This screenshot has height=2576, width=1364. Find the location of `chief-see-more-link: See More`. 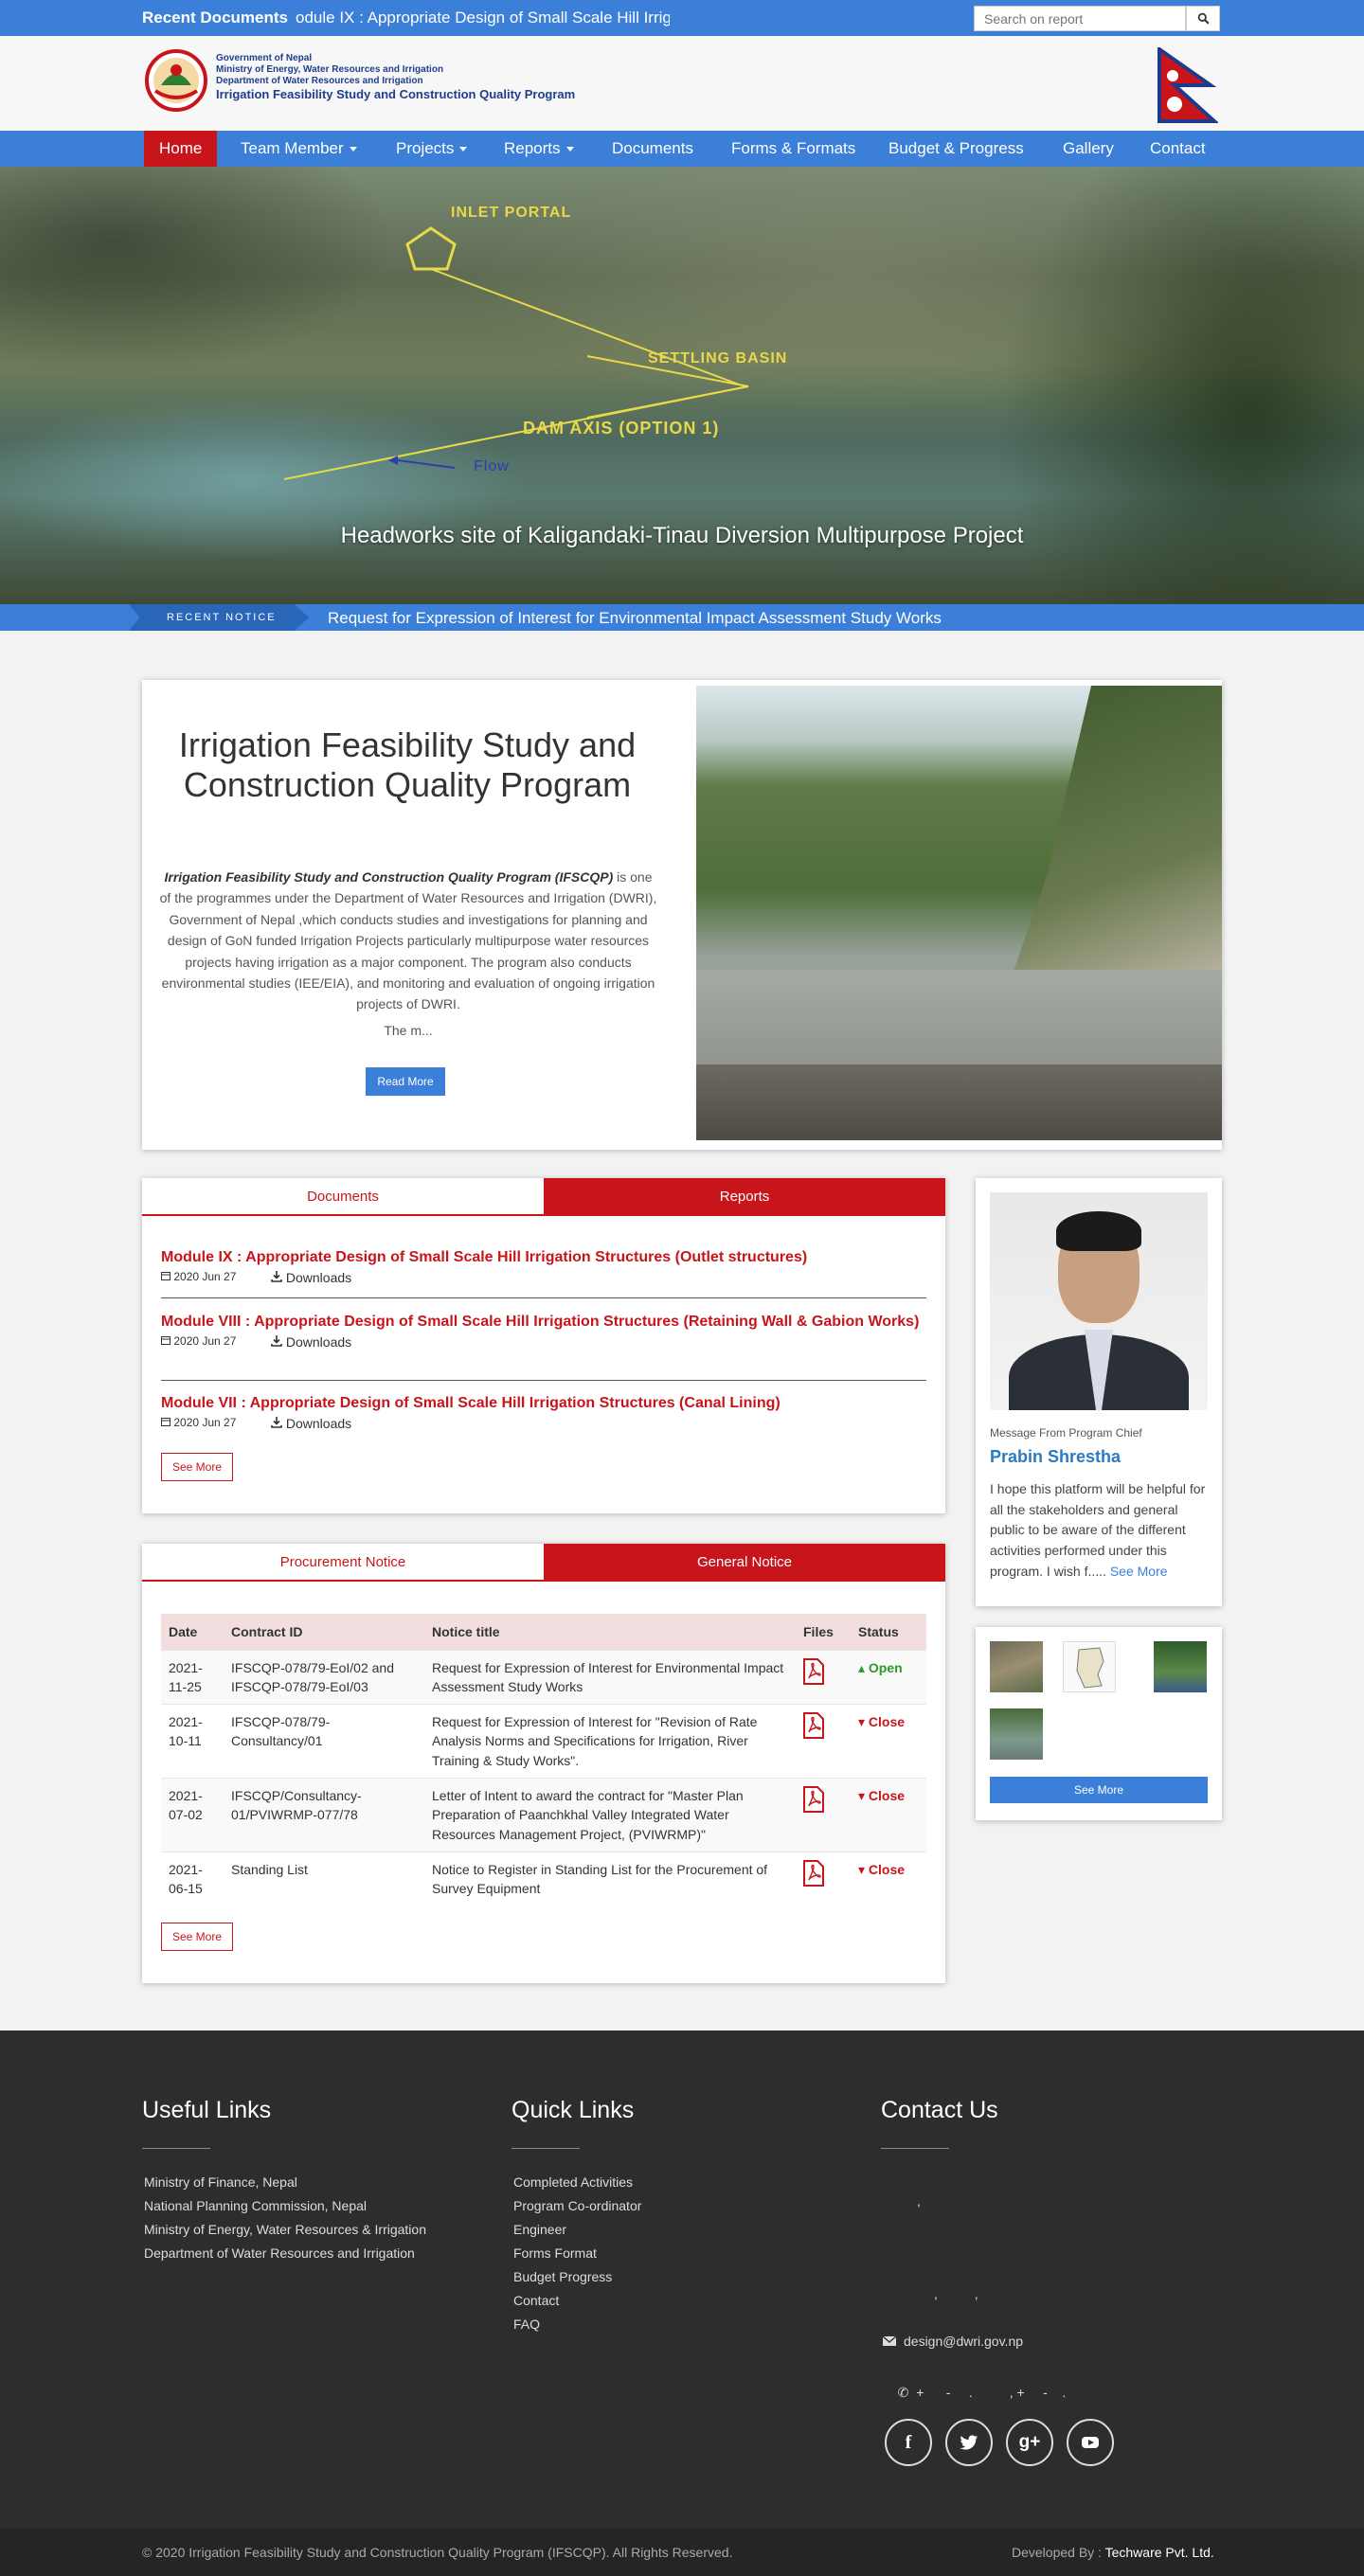

chief-see-more-link: See More is located at coordinates (1139, 1571).